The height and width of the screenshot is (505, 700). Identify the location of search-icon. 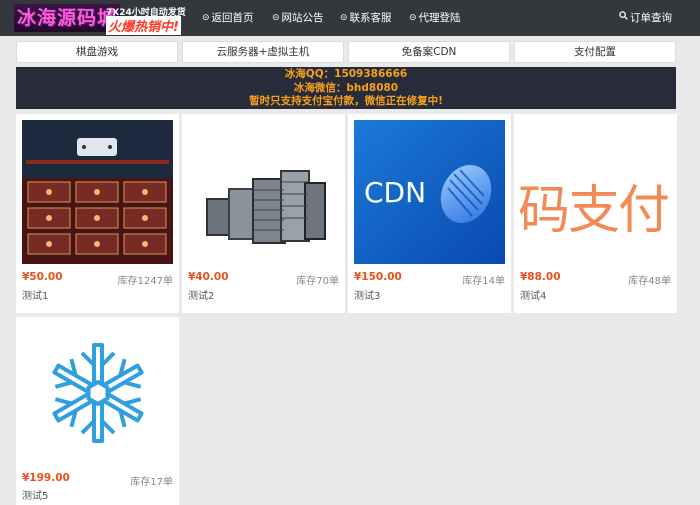
(623, 18).